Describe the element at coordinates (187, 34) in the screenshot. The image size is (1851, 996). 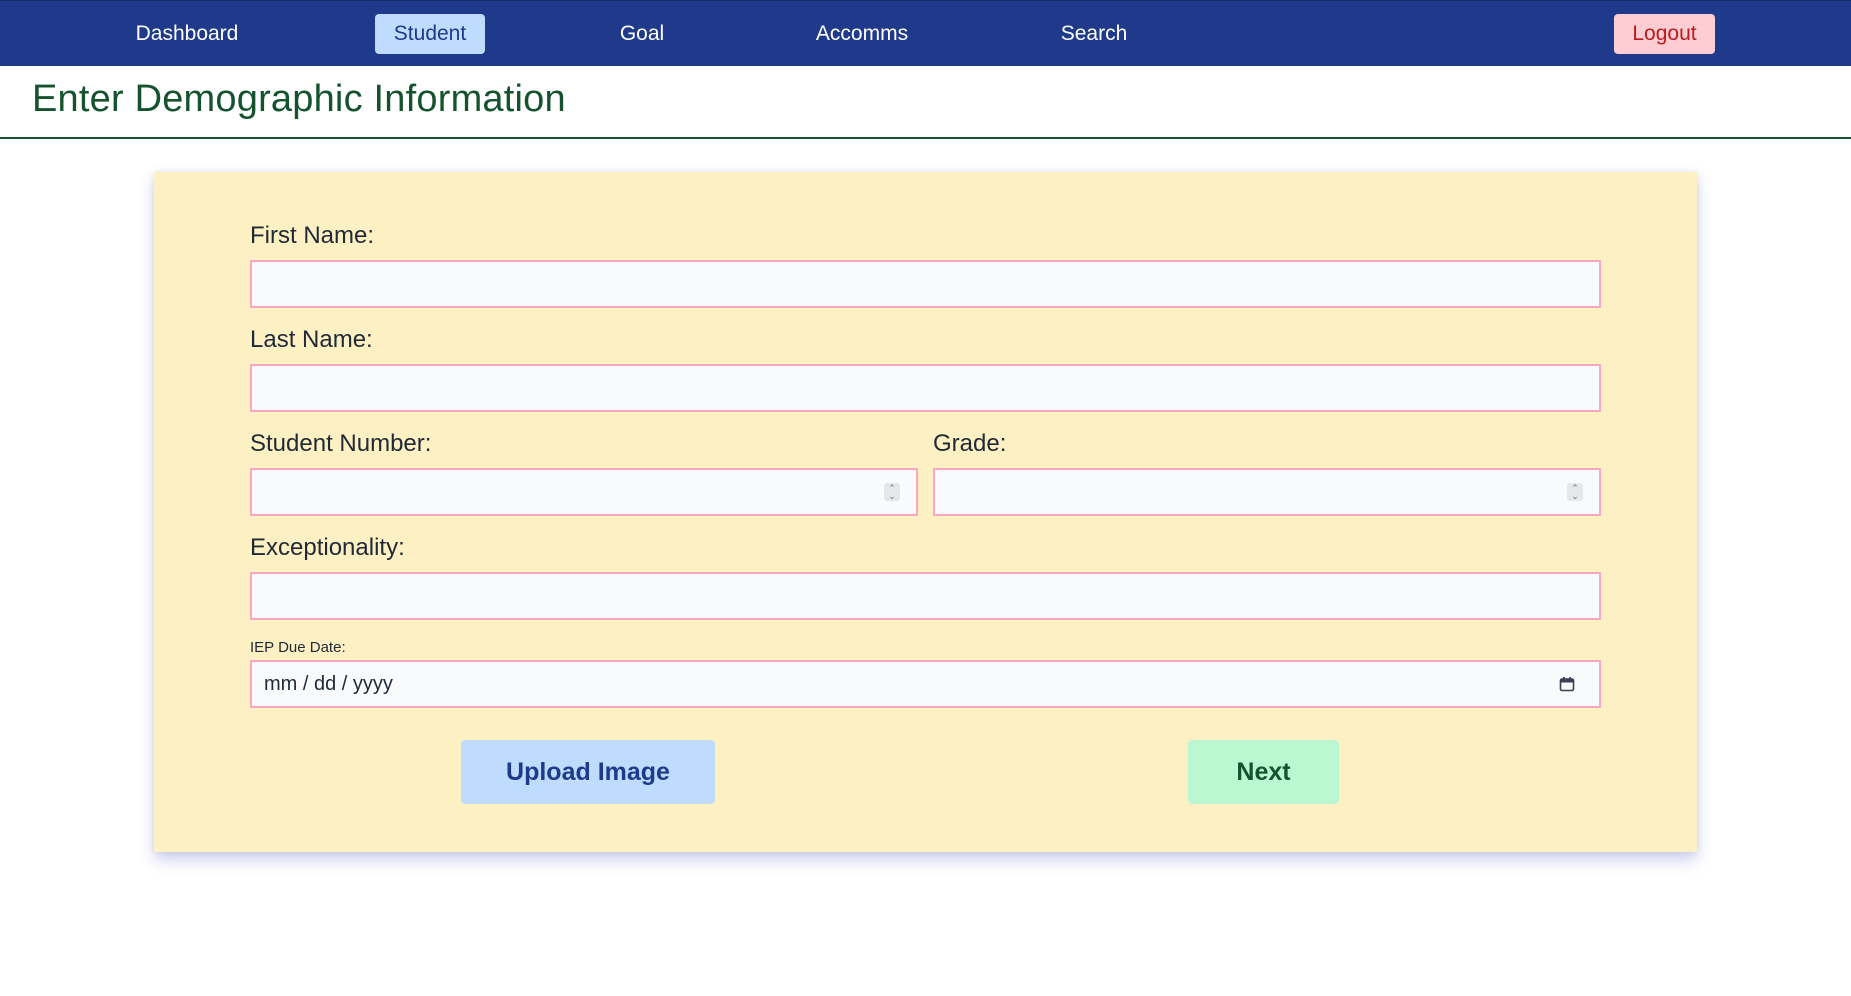
I see `nav-dashboard: Dashboard` at that location.